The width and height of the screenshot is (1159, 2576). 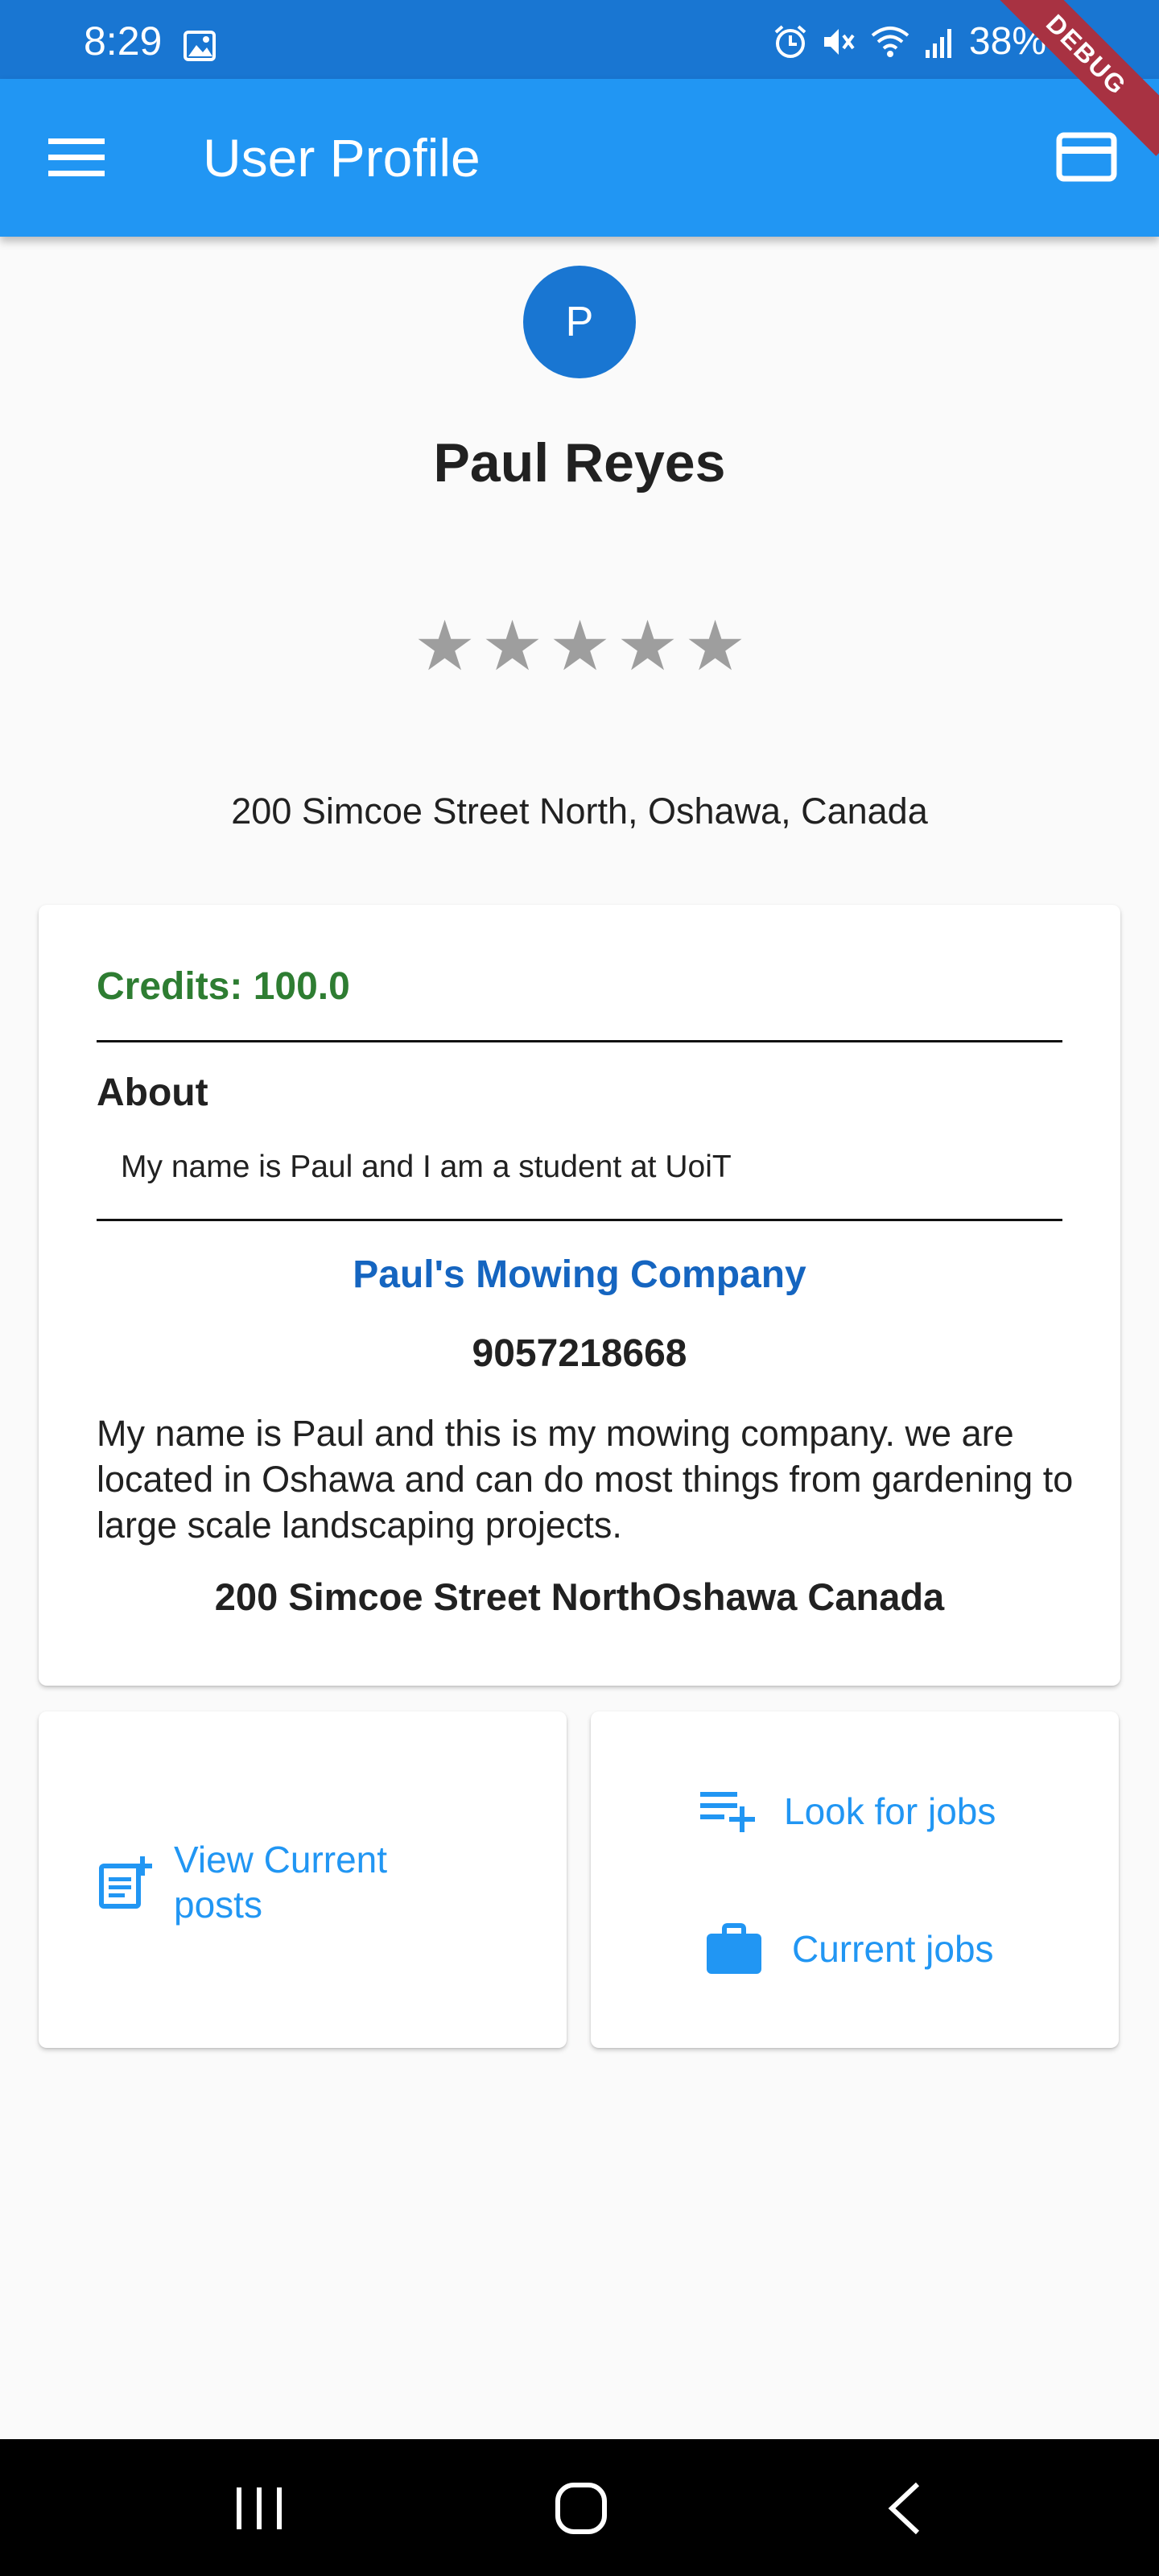 I want to click on company-address: 200 Simcoe Street NorthOshawa Canada, so click(x=579, y=1596).